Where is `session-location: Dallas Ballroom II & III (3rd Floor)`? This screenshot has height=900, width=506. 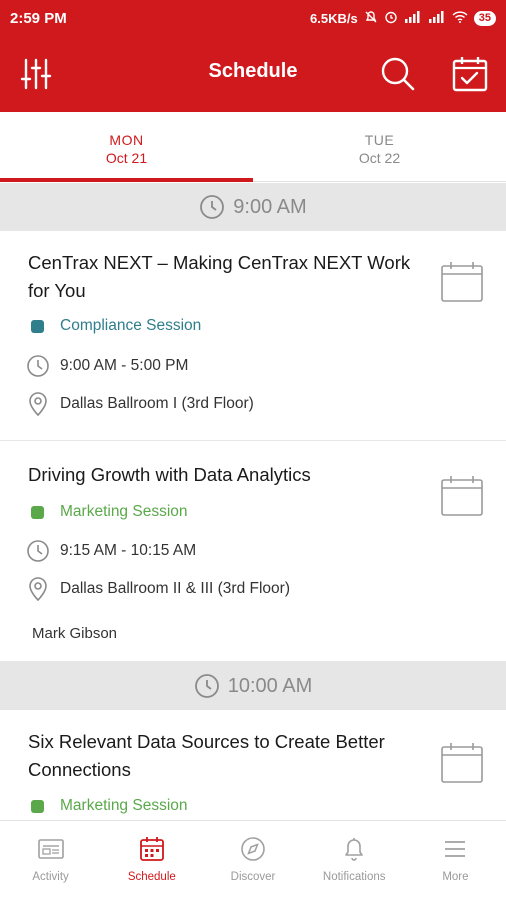 session-location: Dallas Ballroom II & III (3rd Floor) is located at coordinates (158, 589).